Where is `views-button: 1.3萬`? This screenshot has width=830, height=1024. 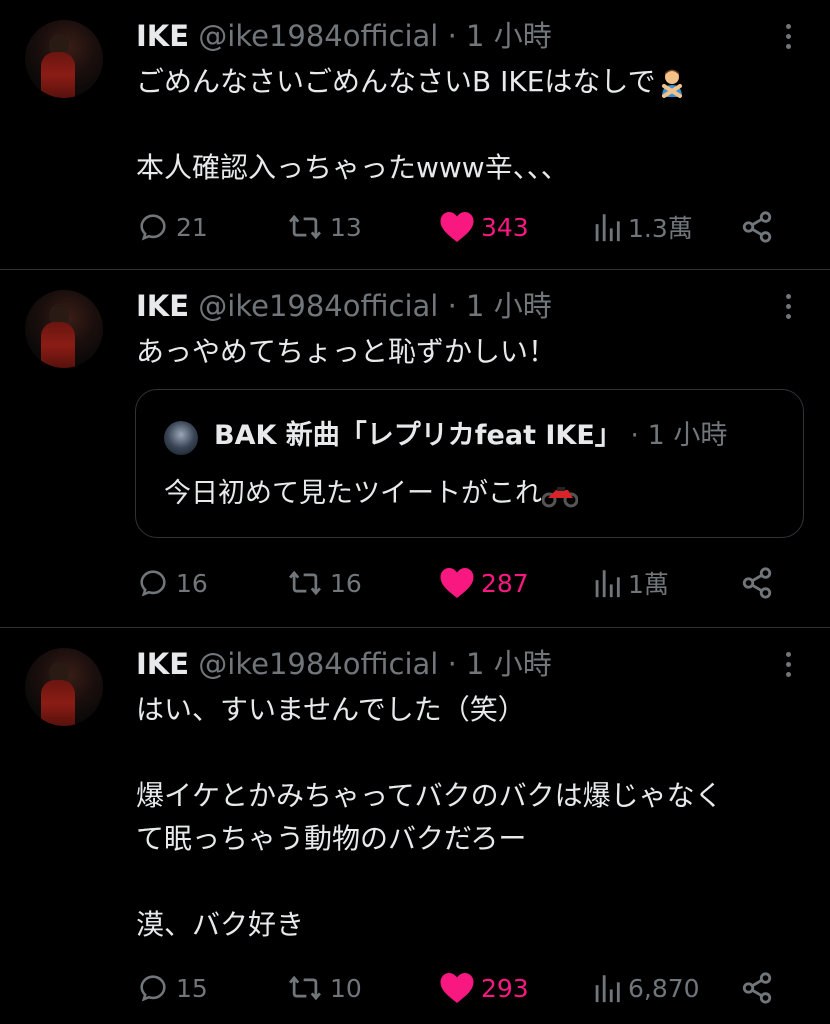
views-button: 1.3萬 is located at coordinates (642, 227).